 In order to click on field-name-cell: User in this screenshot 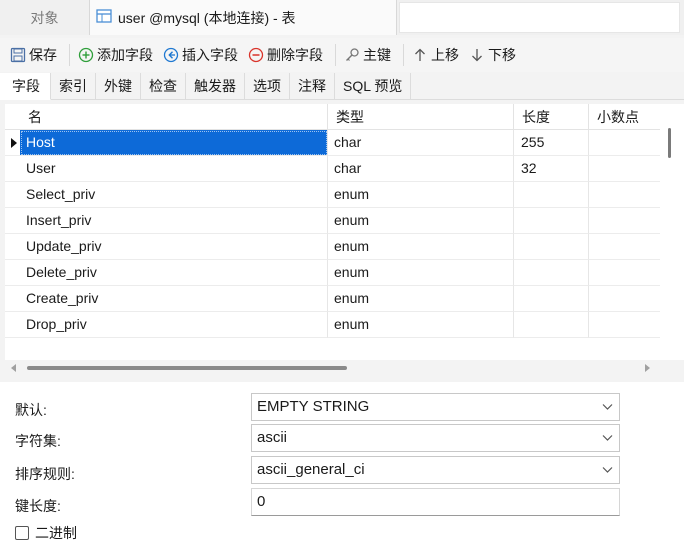, I will do `click(174, 169)`.